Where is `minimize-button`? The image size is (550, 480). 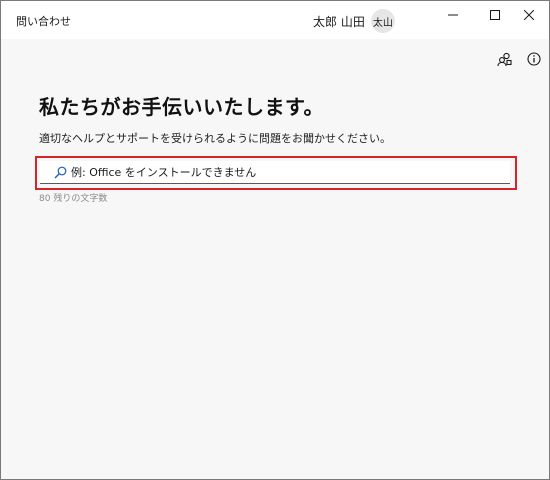 minimize-button is located at coordinates (453, 15).